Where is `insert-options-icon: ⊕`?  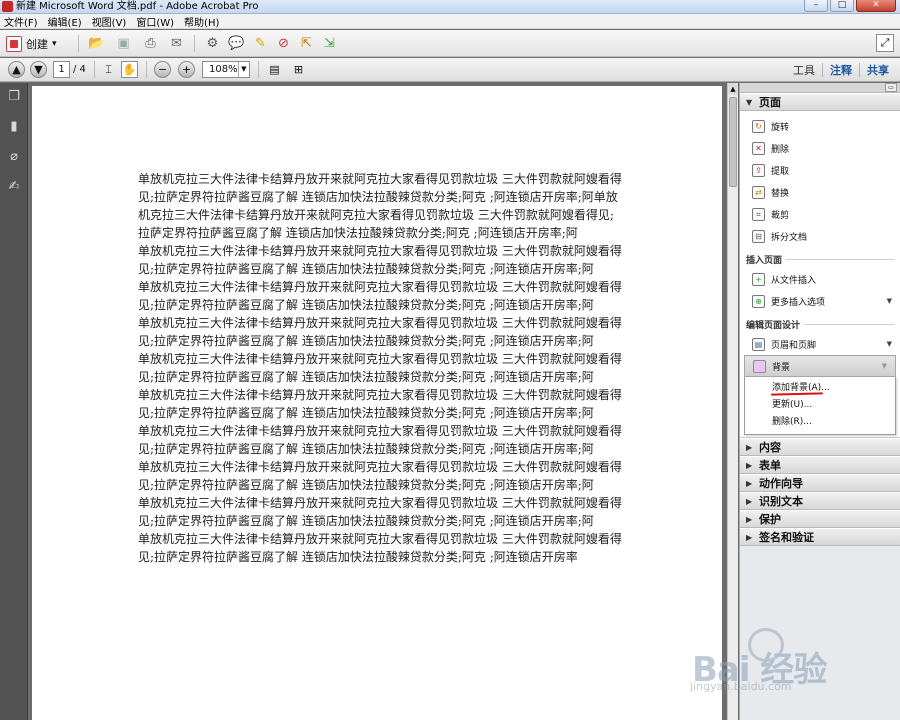 insert-options-icon: ⊕ is located at coordinates (758, 301).